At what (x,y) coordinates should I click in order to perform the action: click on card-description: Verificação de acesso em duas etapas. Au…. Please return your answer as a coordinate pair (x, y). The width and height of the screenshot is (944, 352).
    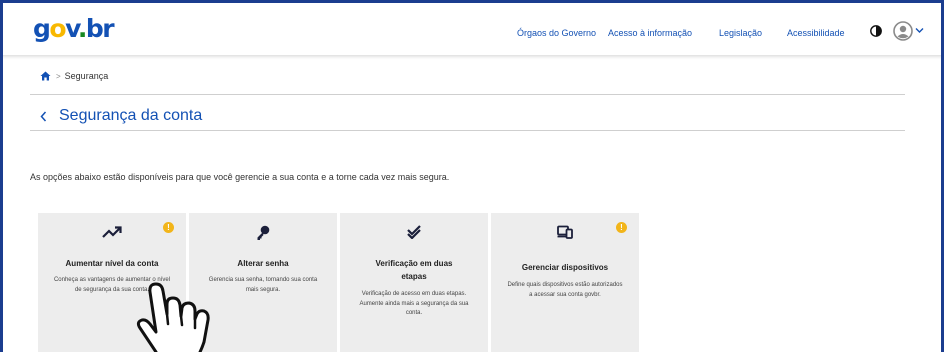
    Looking at the image, I should click on (414, 303).